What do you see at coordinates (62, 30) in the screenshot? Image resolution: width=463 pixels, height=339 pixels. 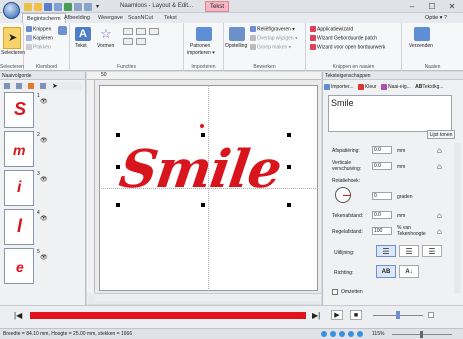 I see `duplicate-icon` at bounding box center [62, 30].